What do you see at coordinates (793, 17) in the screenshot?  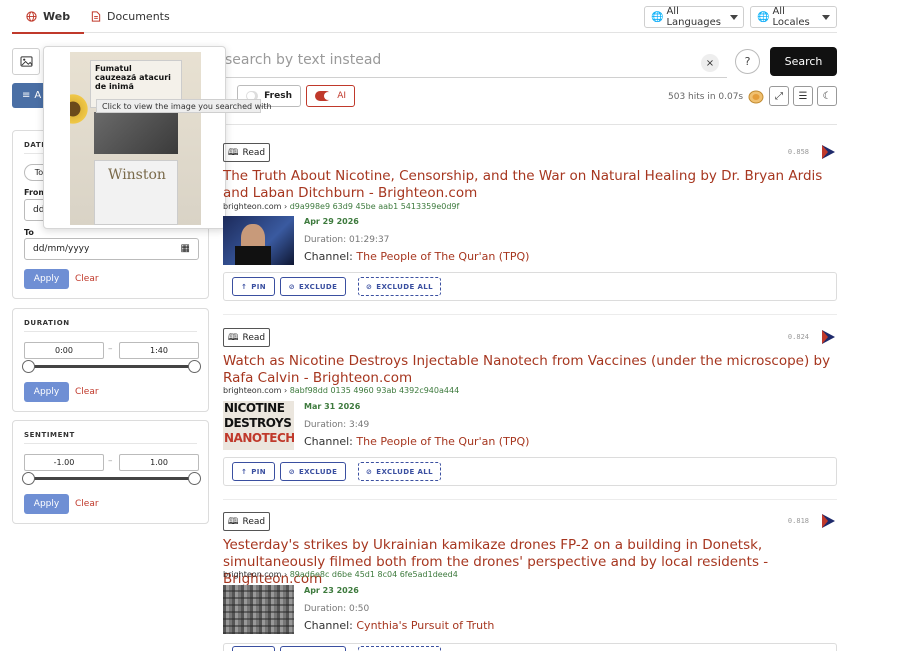 I see `locale-select: 🌐 All Locales` at bounding box center [793, 17].